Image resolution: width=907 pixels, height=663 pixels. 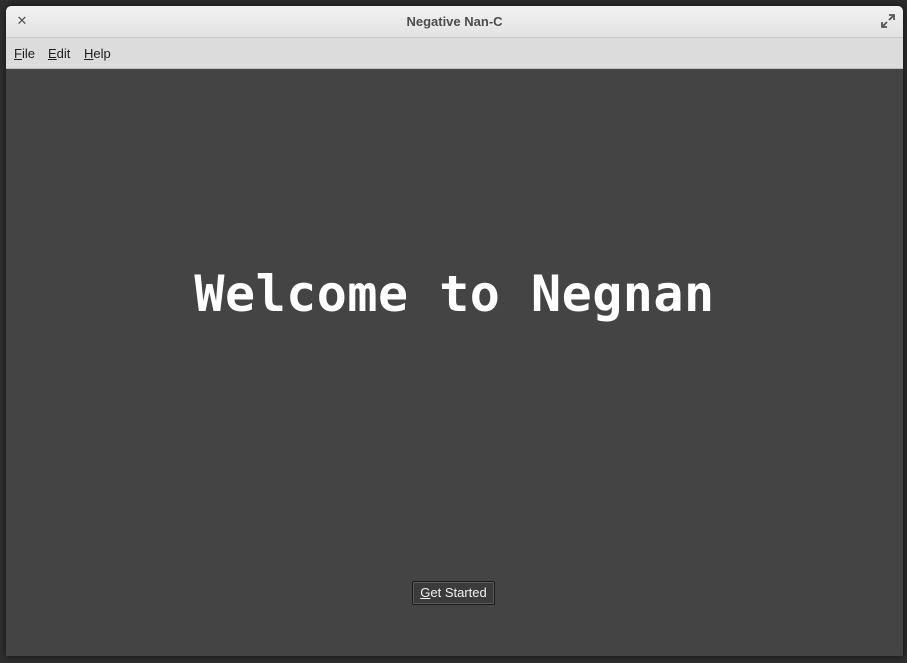 I want to click on maximize-icon, so click(x=888, y=21).